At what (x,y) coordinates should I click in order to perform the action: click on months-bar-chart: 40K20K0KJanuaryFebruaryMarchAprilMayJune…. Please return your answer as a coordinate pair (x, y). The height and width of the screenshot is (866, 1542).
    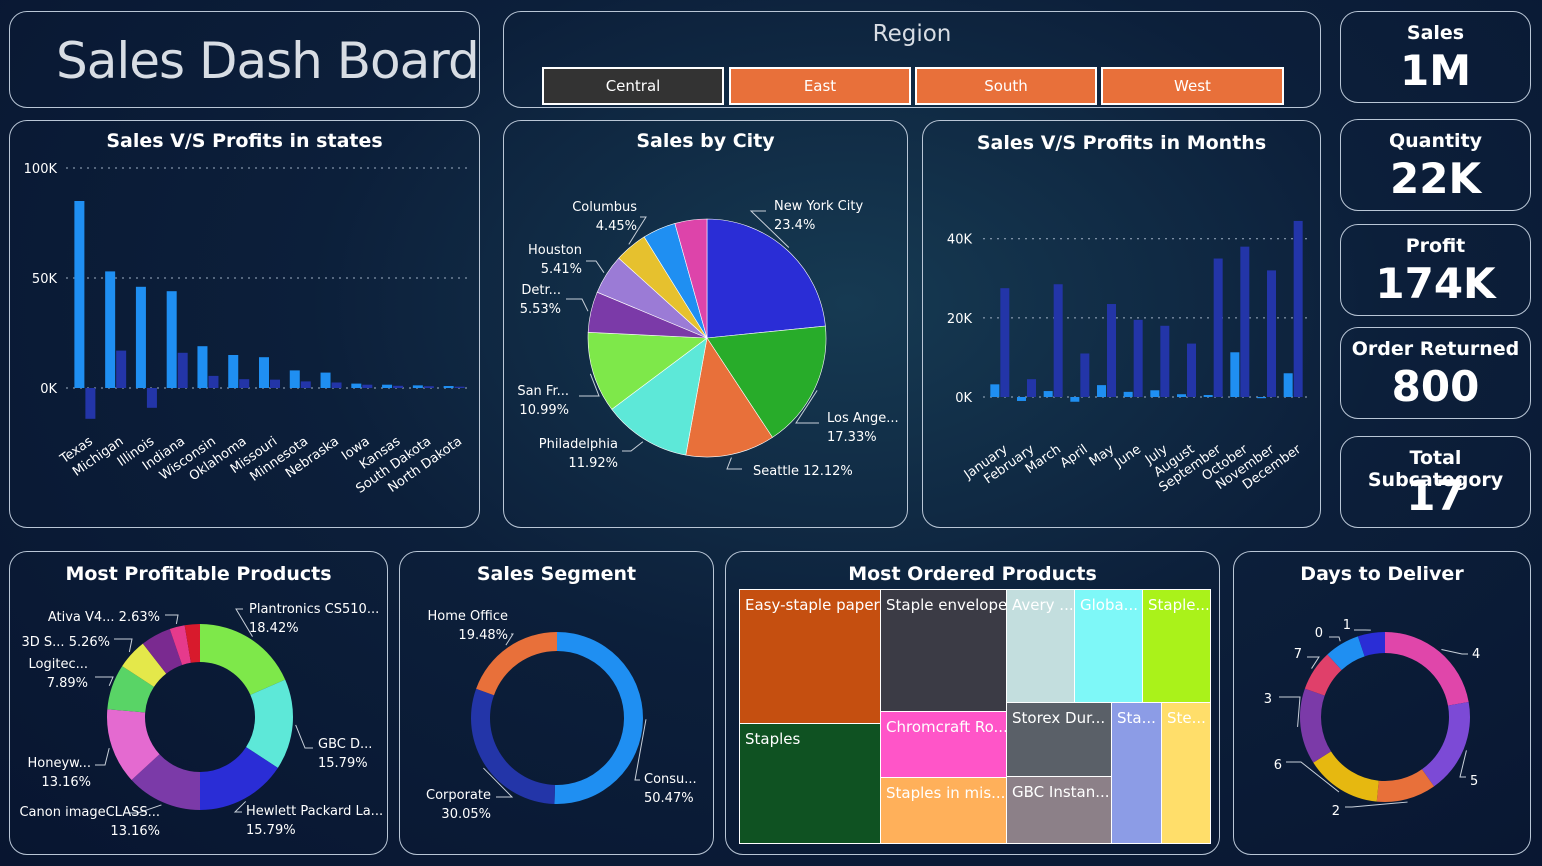
    Looking at the image, I should click on (1121, 324).